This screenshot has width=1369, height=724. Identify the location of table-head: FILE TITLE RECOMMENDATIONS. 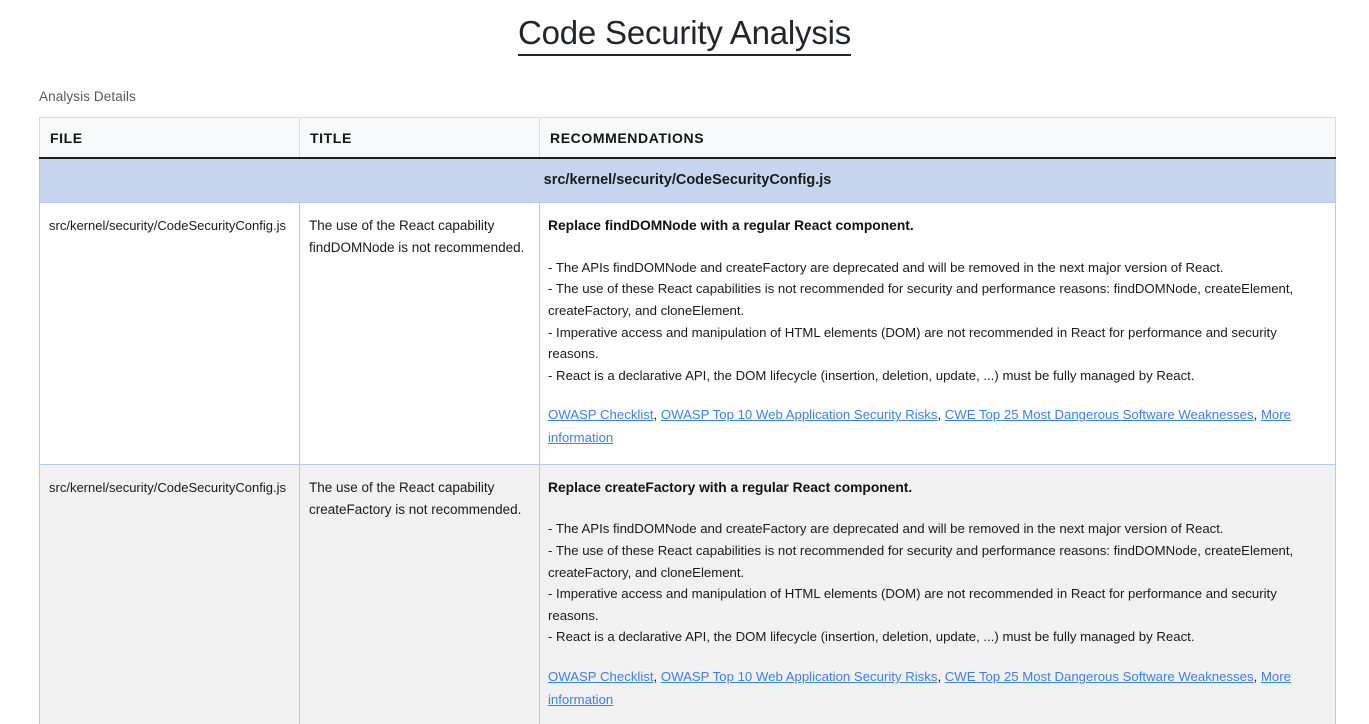
(687, 138).